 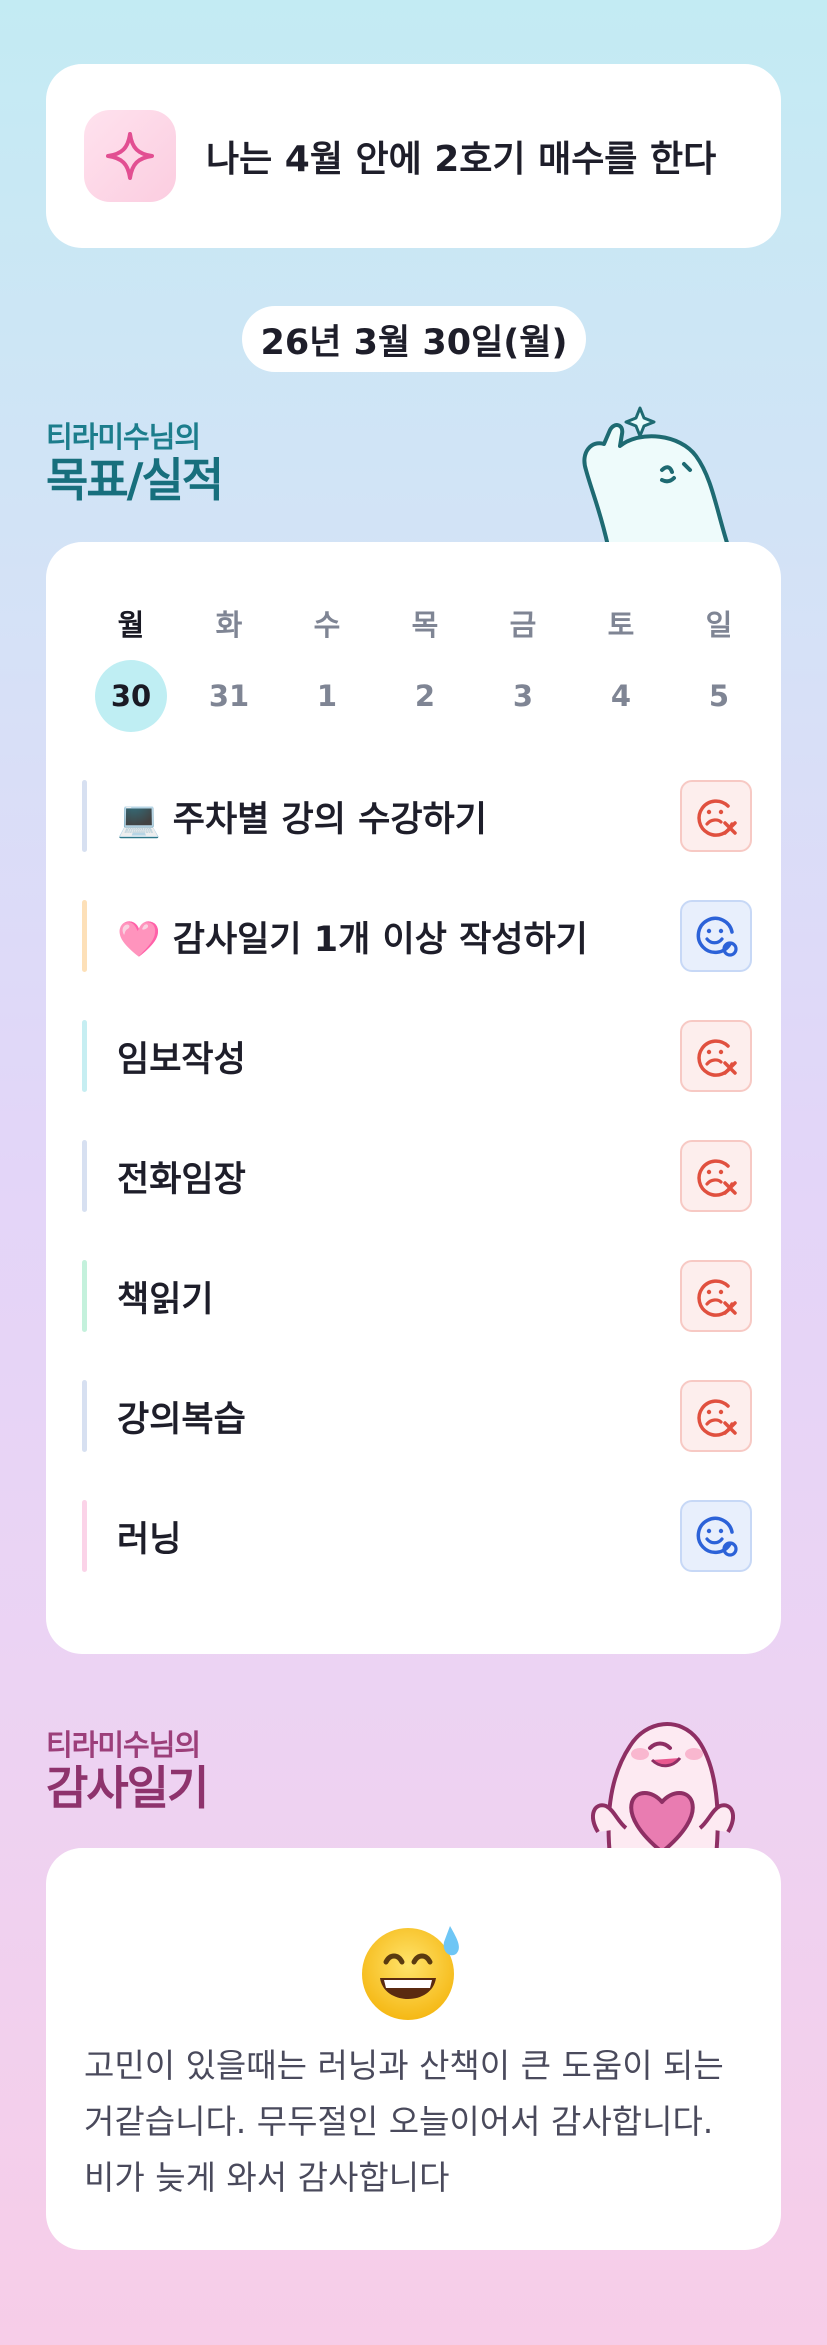 What do you see at coordinates (719, 625) in the screenshot?
I see `day-of-week: 일` at bounding box center [719, 625].